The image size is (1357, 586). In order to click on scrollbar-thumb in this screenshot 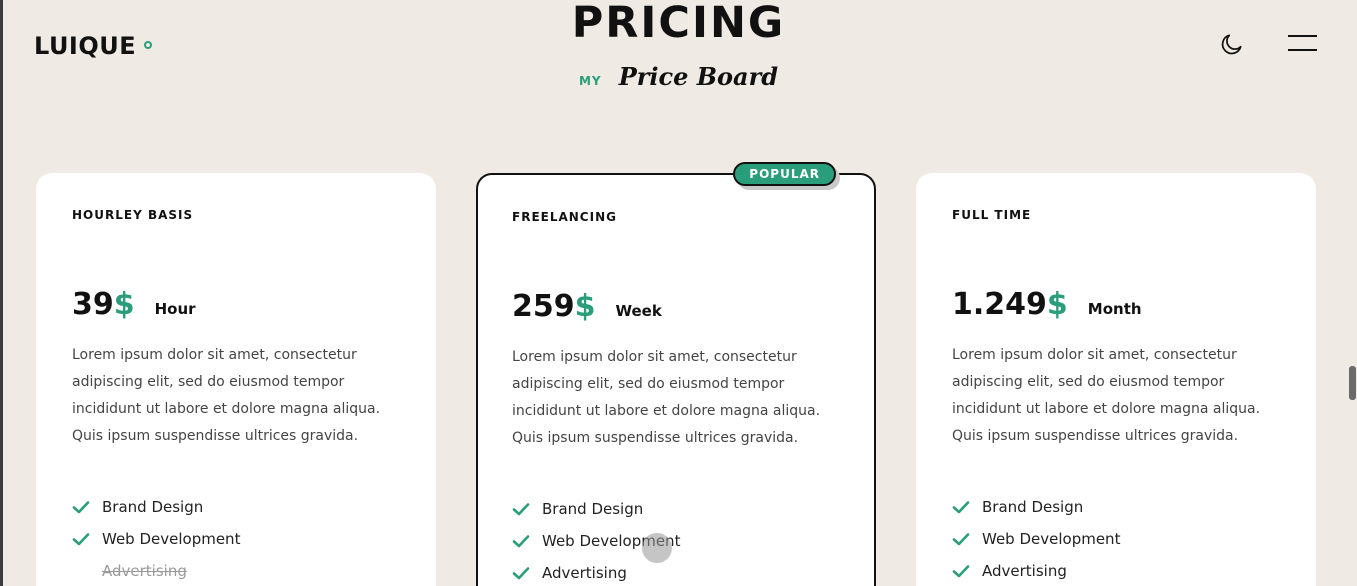, I will do `click(1352, 383)`.